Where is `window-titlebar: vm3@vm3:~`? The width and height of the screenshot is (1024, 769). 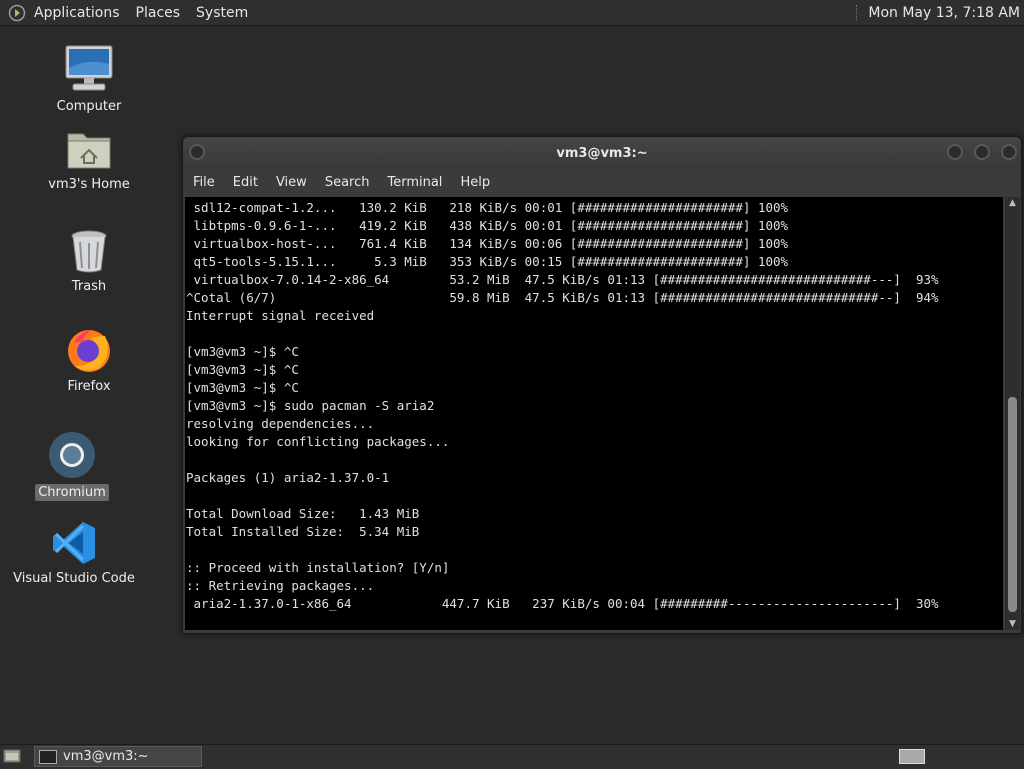
window-titlebar: vm3@vm3:~ is located at coordinates (602, 153).